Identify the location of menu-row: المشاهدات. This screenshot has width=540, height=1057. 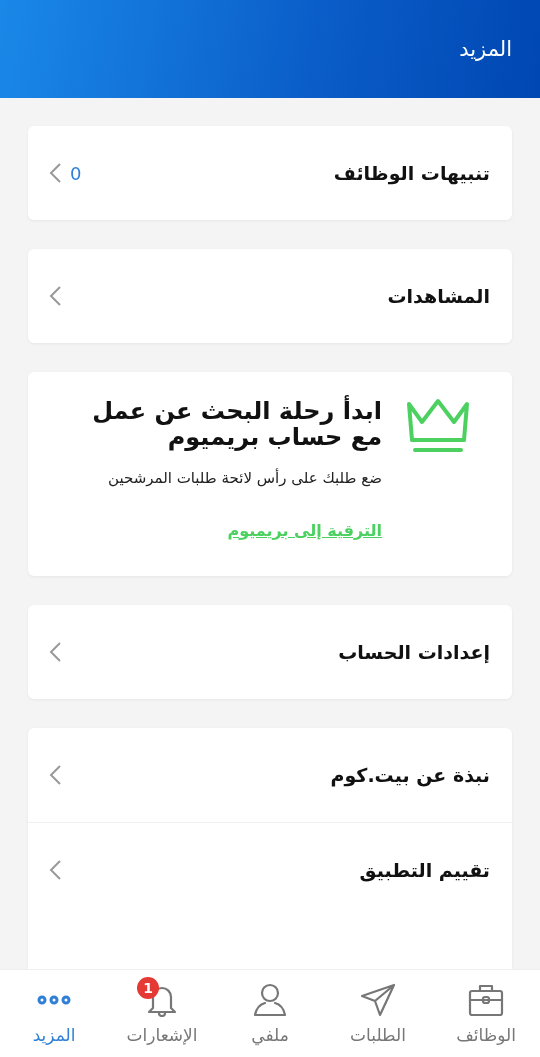
(270, 296).